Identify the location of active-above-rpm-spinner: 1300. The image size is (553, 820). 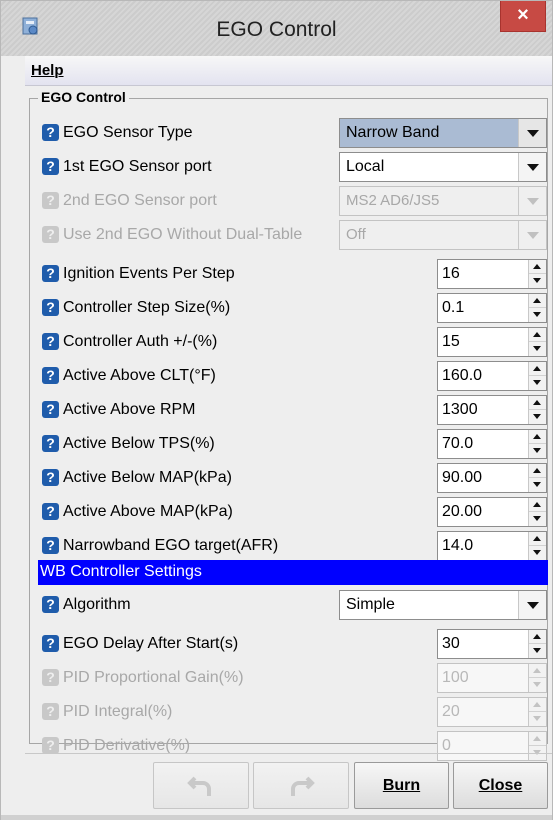
(492, 410).